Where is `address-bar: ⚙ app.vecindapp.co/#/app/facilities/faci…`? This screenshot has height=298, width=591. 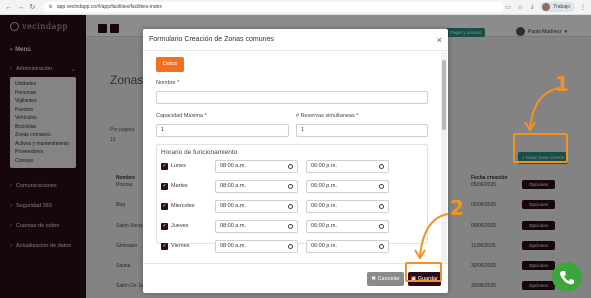 address-bar: ⚙ app.vecindapp.co/#/app/facilities/faci… is located at coordinates (274, 7).